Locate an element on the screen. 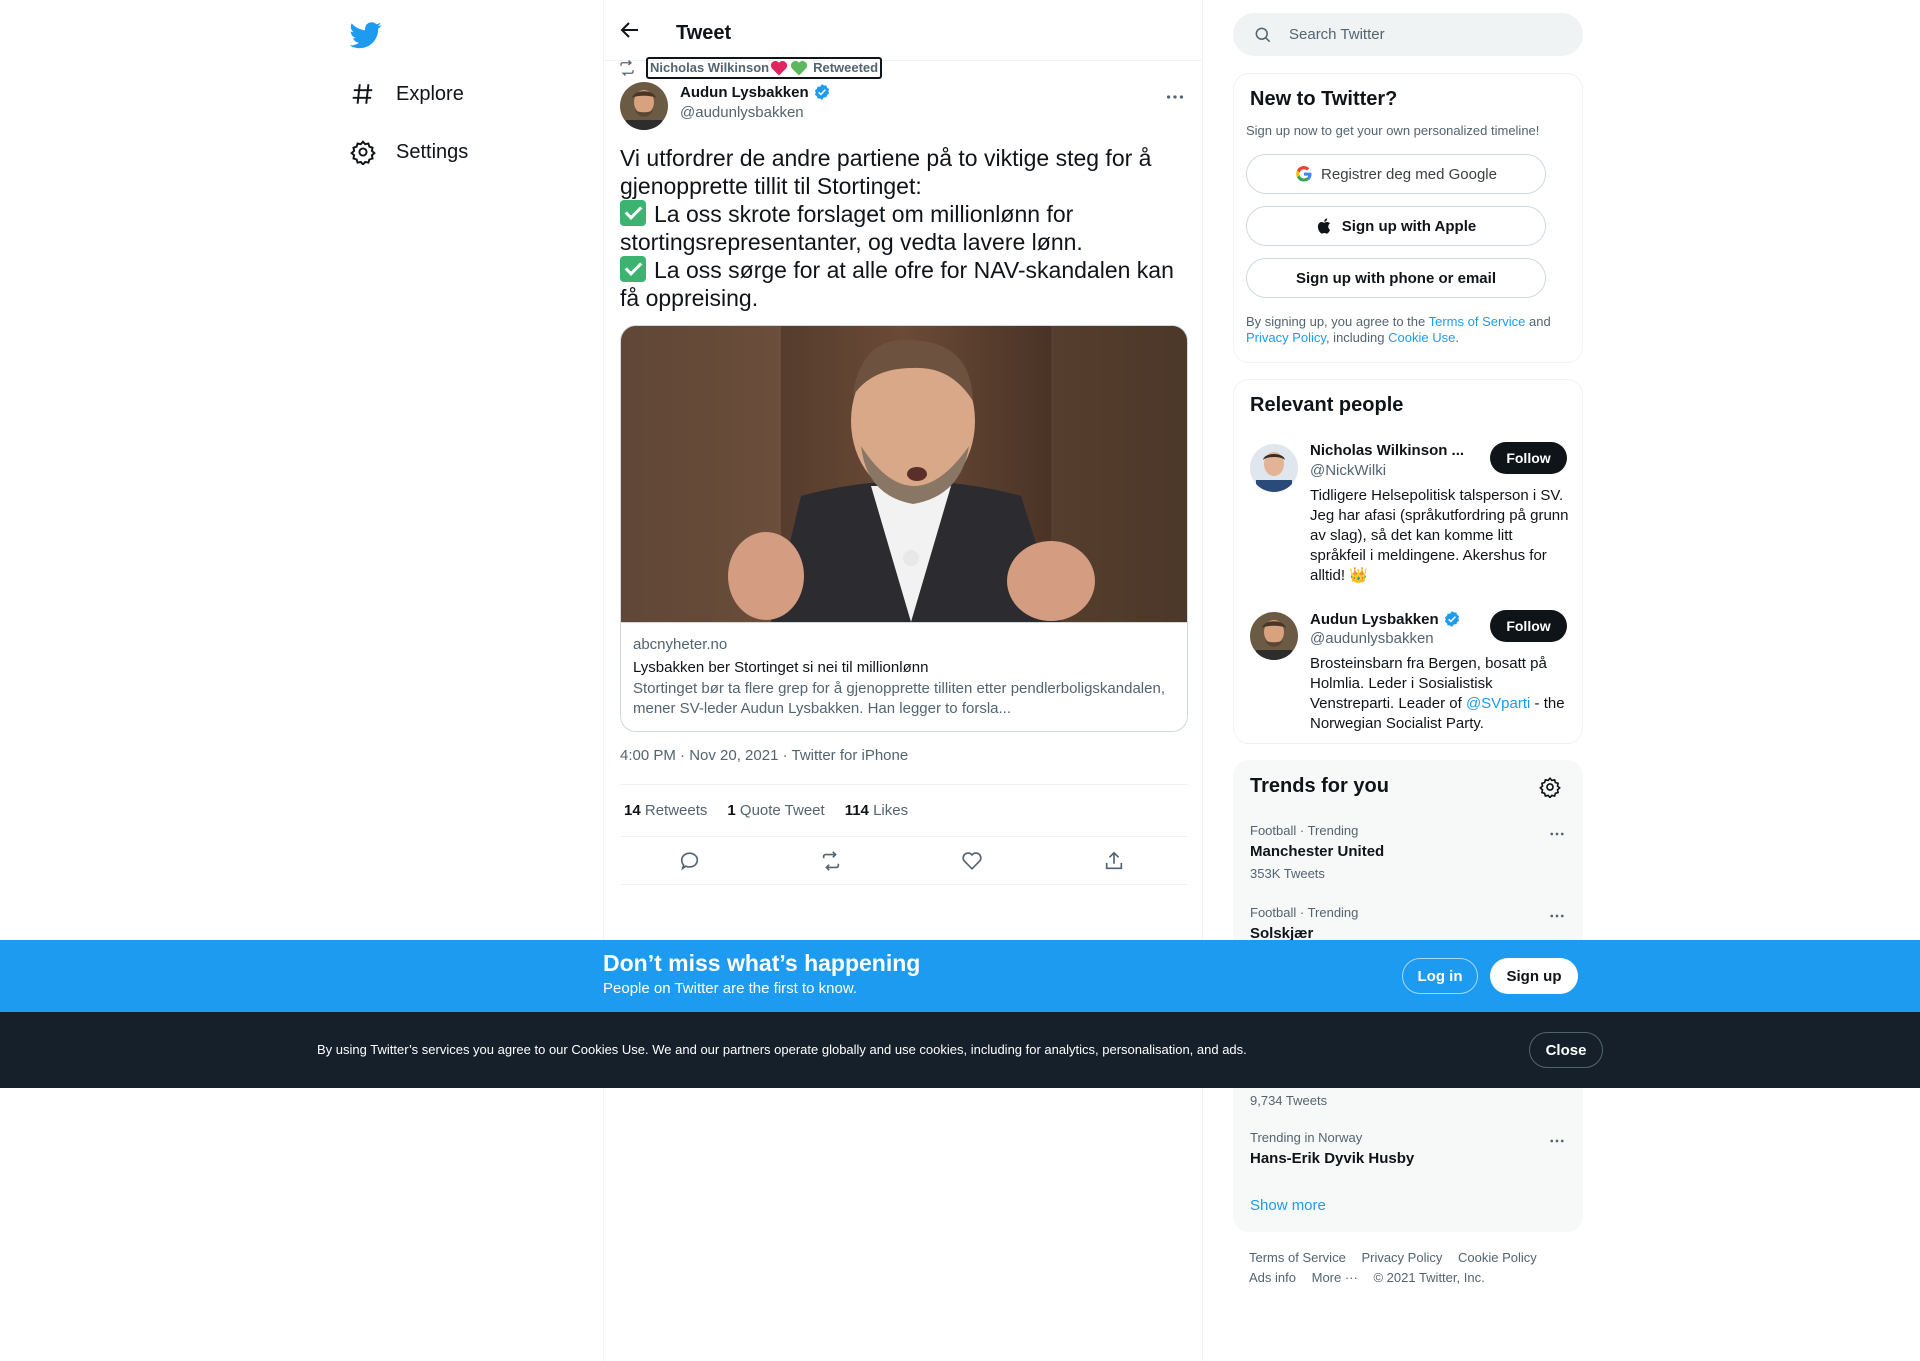 Image resolution: width=1920 pixels, height=1361 pixels. share-icon is located at coordinates (1114, 861).